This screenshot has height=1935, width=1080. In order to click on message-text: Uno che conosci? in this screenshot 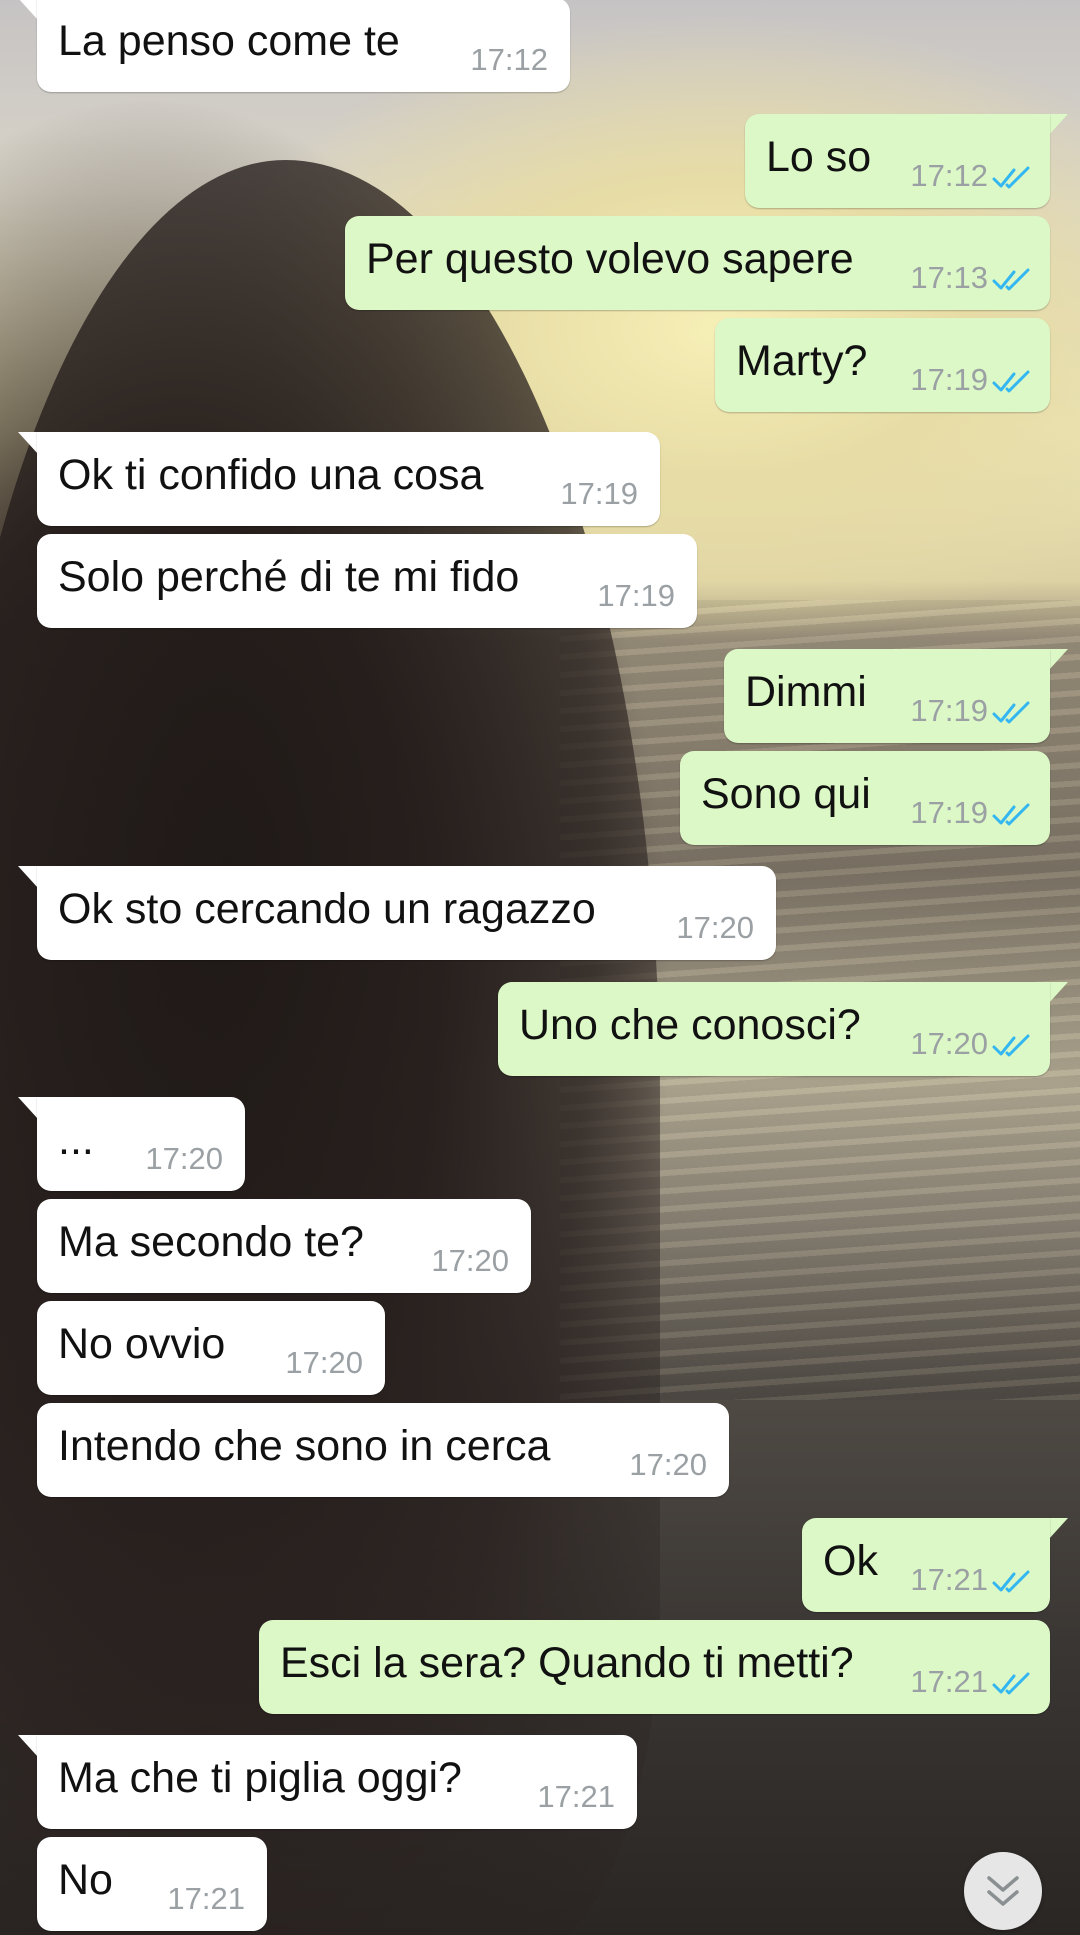, I will do `click(690, 1025)`.